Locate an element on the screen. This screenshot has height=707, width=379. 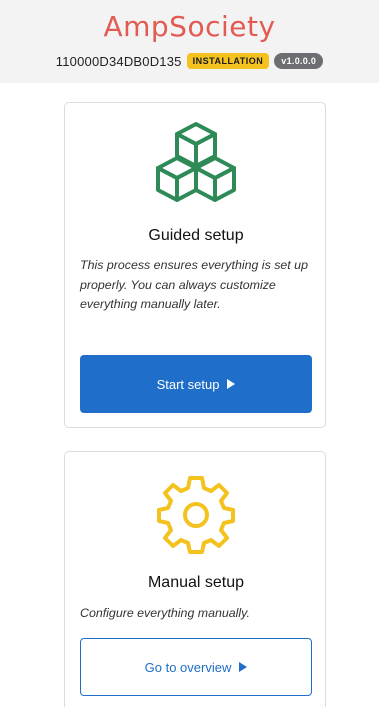
device-id: 110000D34DB0D135 is located at coordinates (118, 61).